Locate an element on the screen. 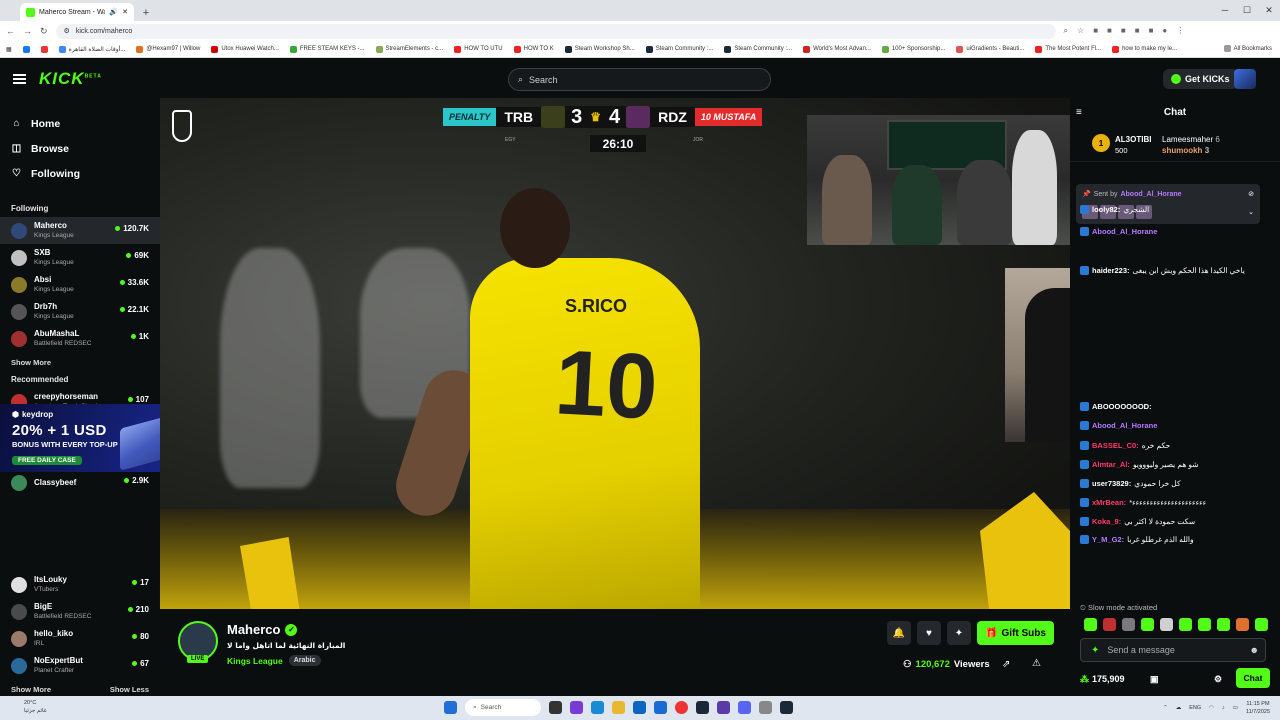 The width and height of the screenshot is (1280, 720). back-icon: ← is located at coordinates (10, 31).